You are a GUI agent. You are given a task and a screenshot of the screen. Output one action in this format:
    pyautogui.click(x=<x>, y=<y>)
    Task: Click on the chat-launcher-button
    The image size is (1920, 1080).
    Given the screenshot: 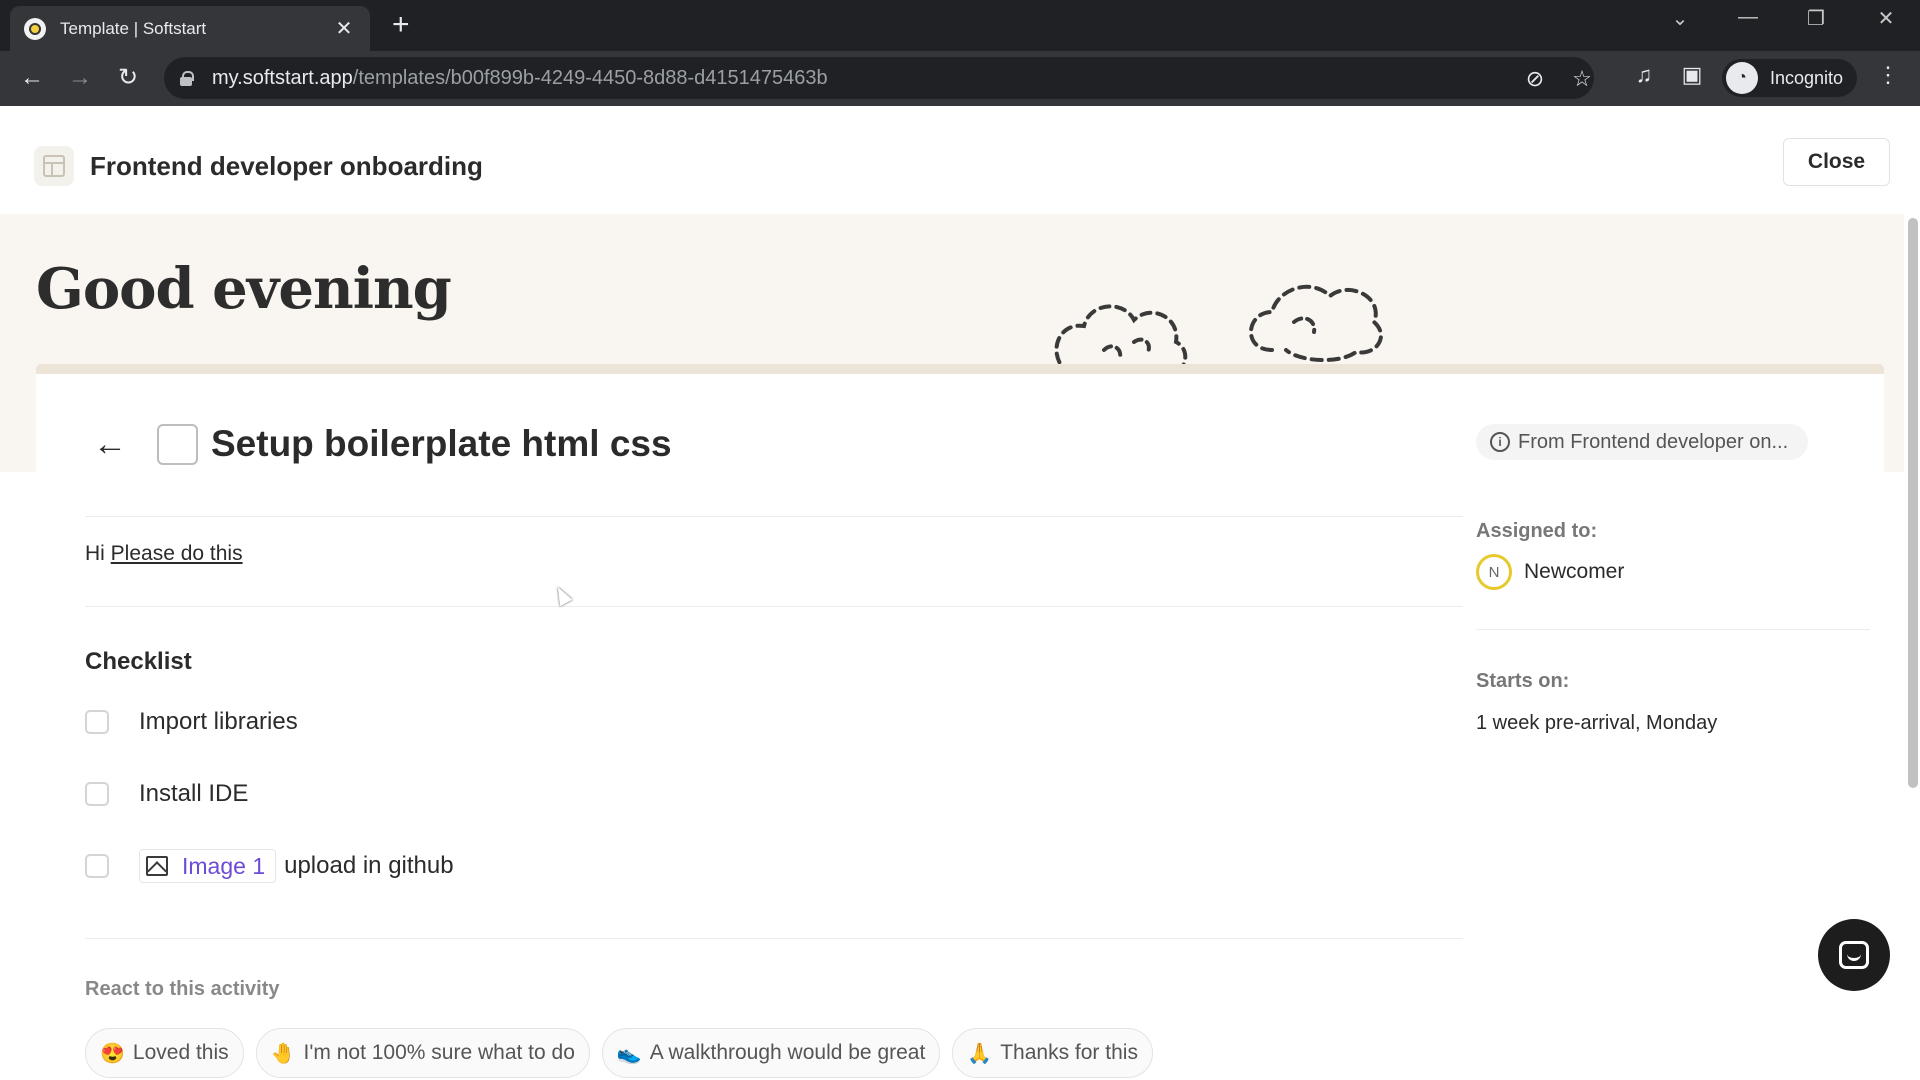 What is the action you would take?
    pyautogui.click(x=1854, y=955)
    